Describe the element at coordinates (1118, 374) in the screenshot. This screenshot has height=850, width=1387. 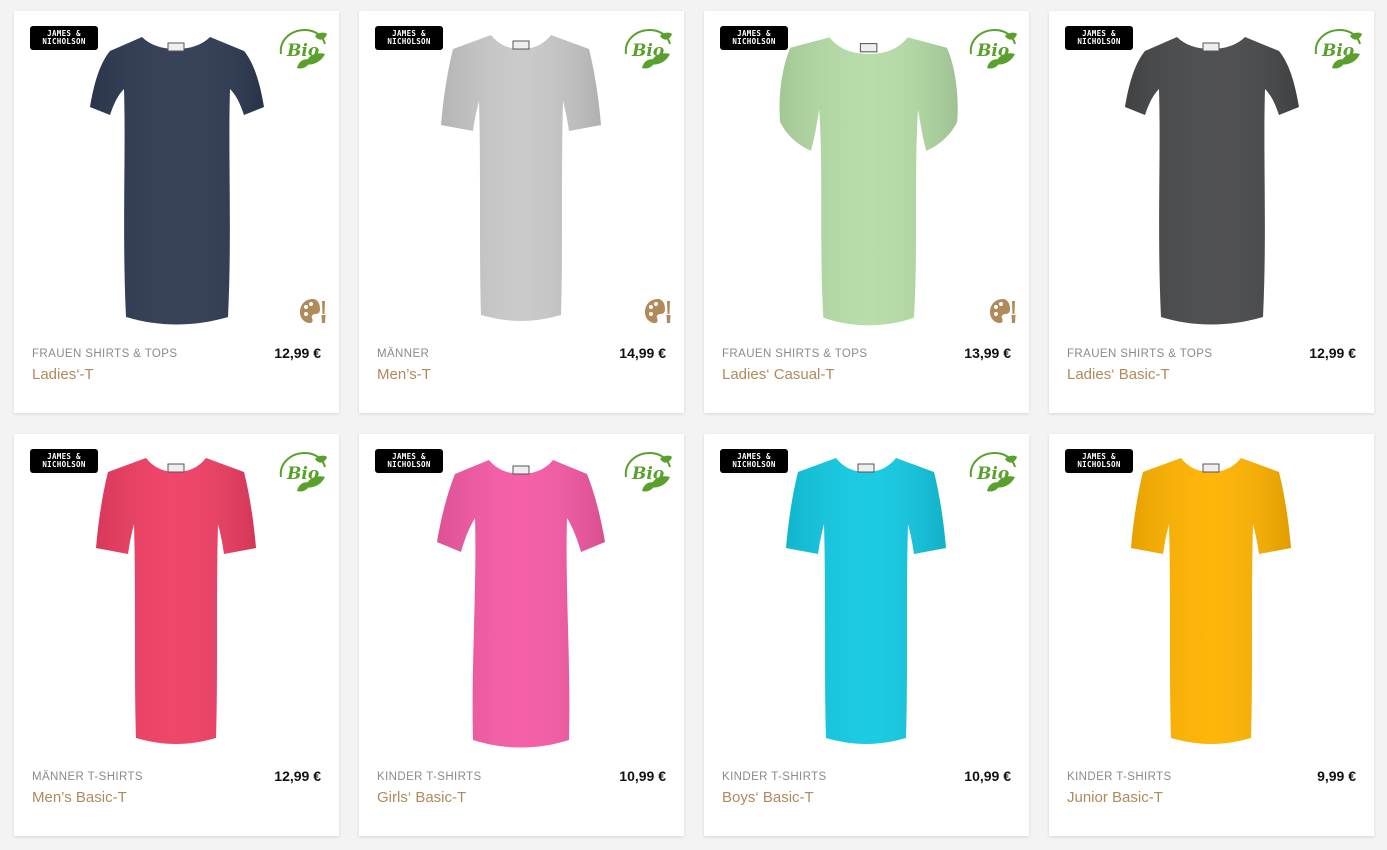
I see `product-name-link: Ladies‘ Basic-T` at that location.